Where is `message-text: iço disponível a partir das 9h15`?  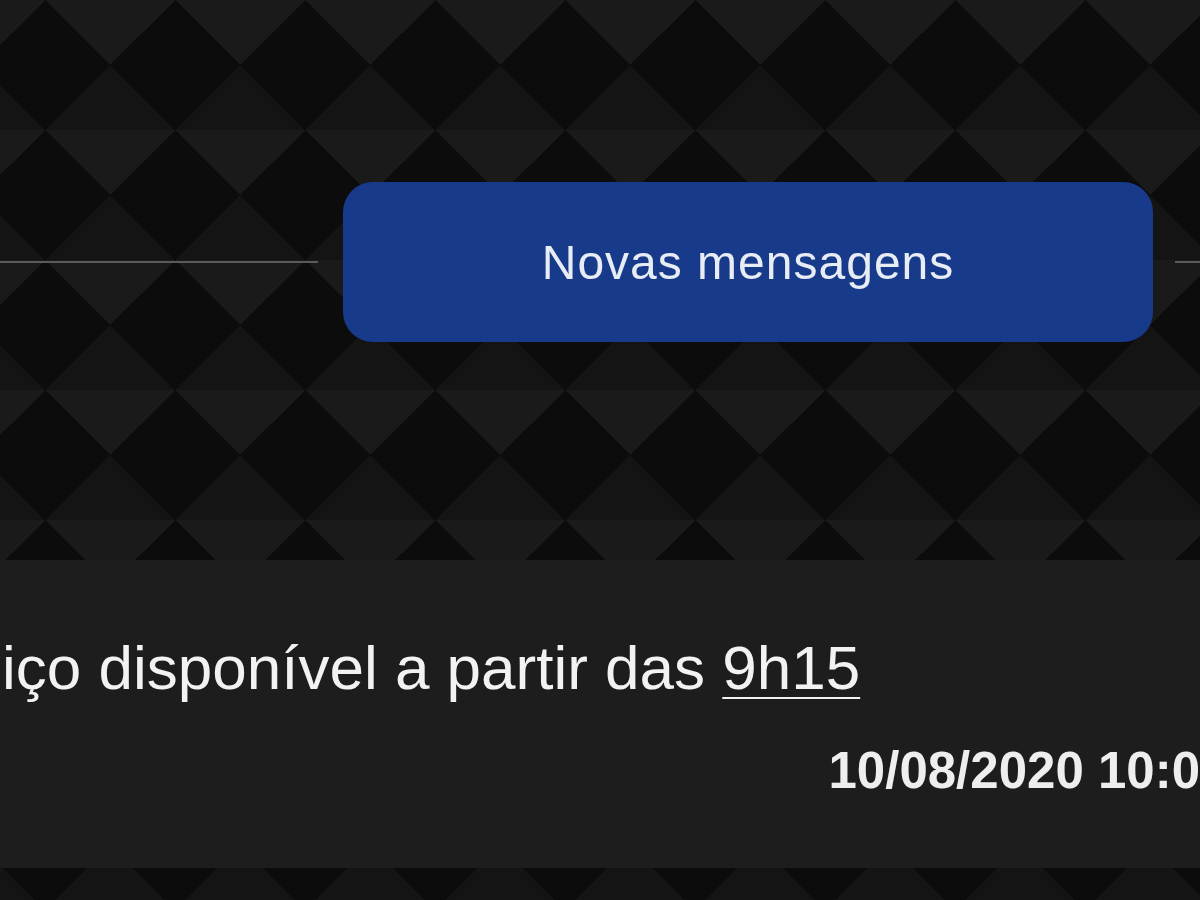 message-text: iço disponível a partir das 9h15 is located at coordinates (431, 667).